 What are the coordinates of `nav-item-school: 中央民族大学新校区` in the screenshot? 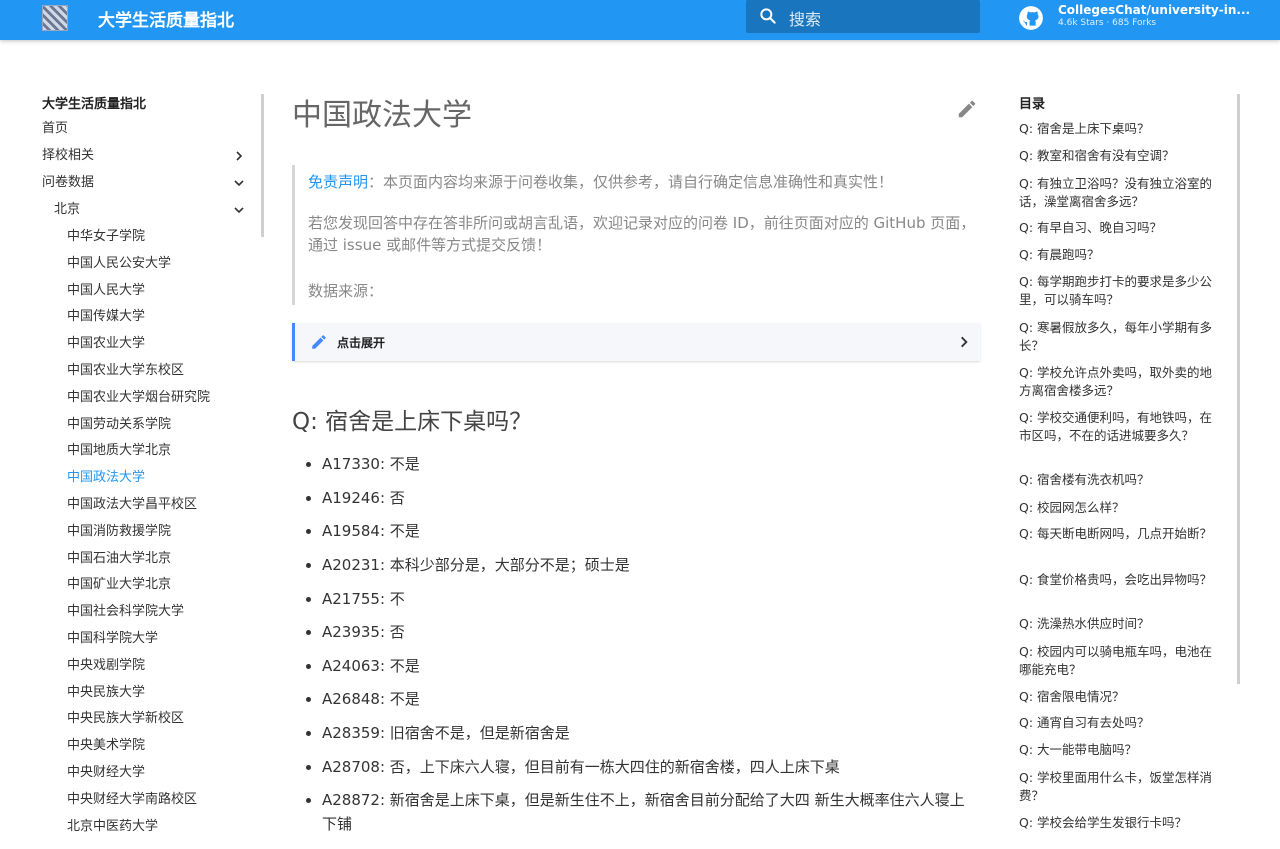 It's located at (125, 719).